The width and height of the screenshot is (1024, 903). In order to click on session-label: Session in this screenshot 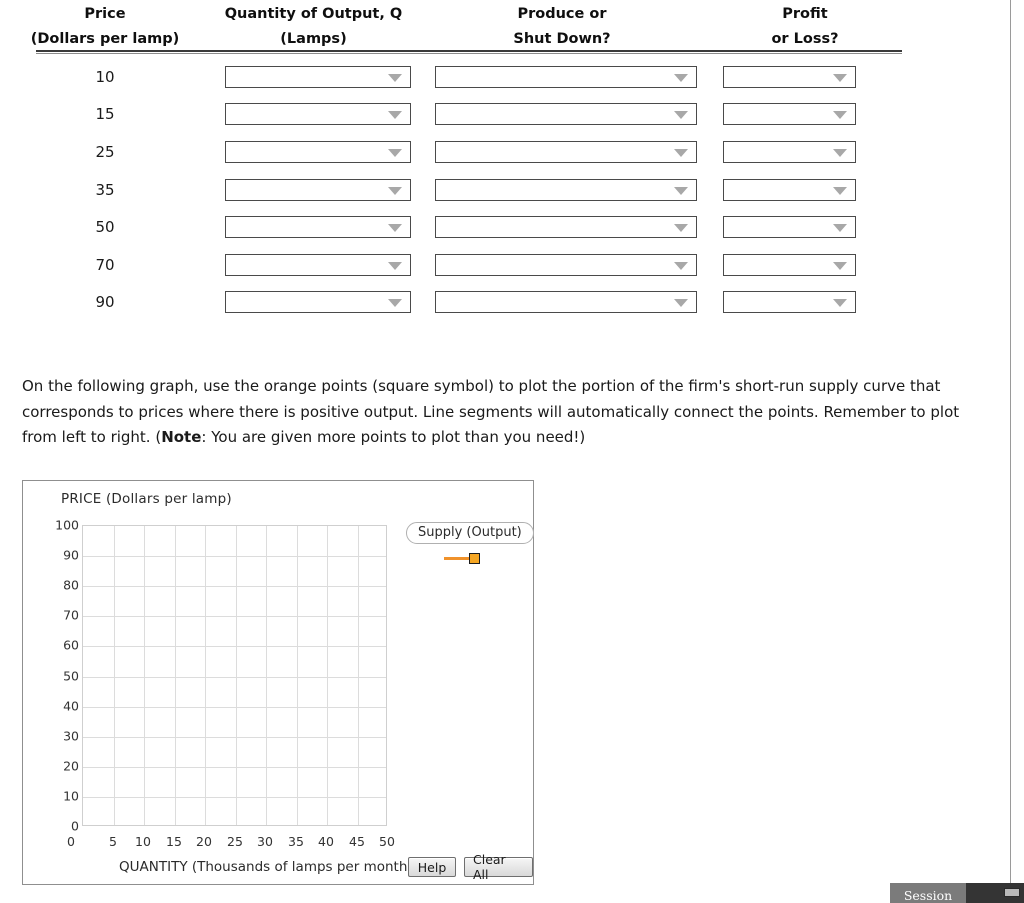, I will do `click(928, 893)`.